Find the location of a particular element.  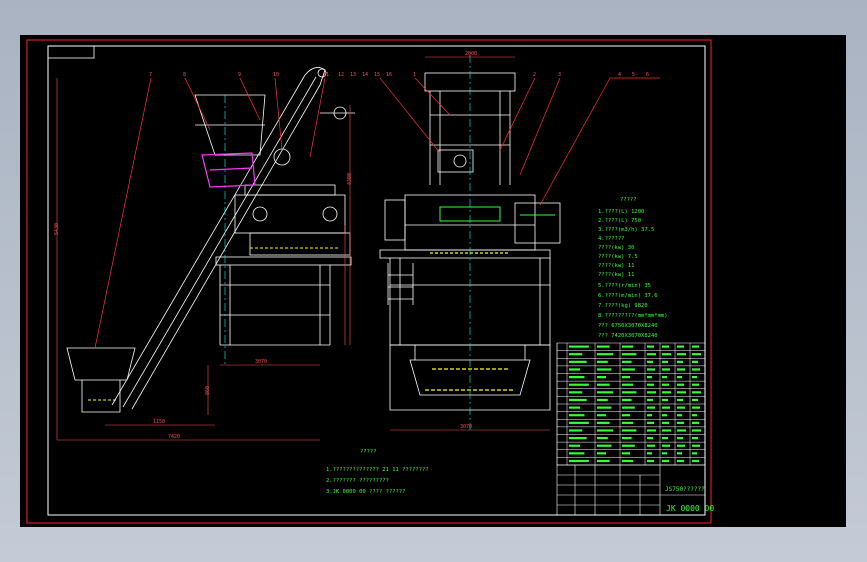

dim-head-width: 2000 is located at coordinates (471, 54).